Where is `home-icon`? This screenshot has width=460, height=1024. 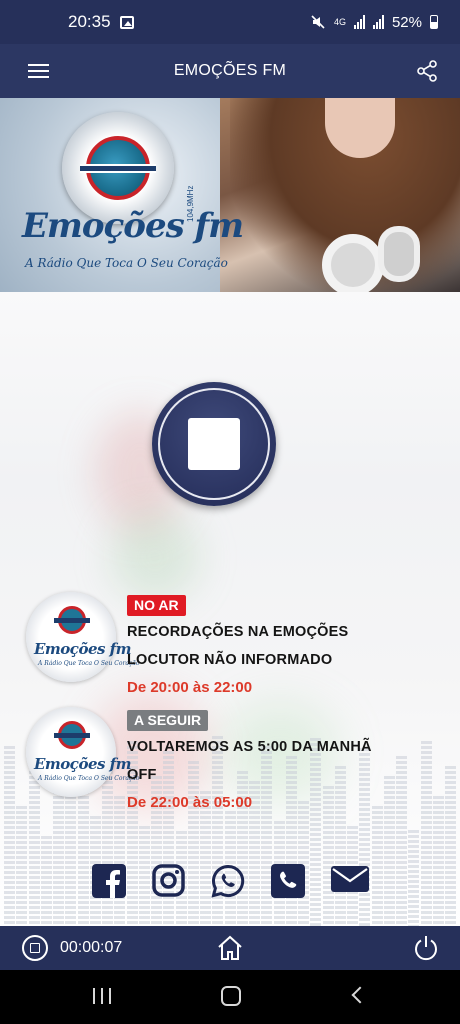 home-icon is located at coordinates (230, 948).